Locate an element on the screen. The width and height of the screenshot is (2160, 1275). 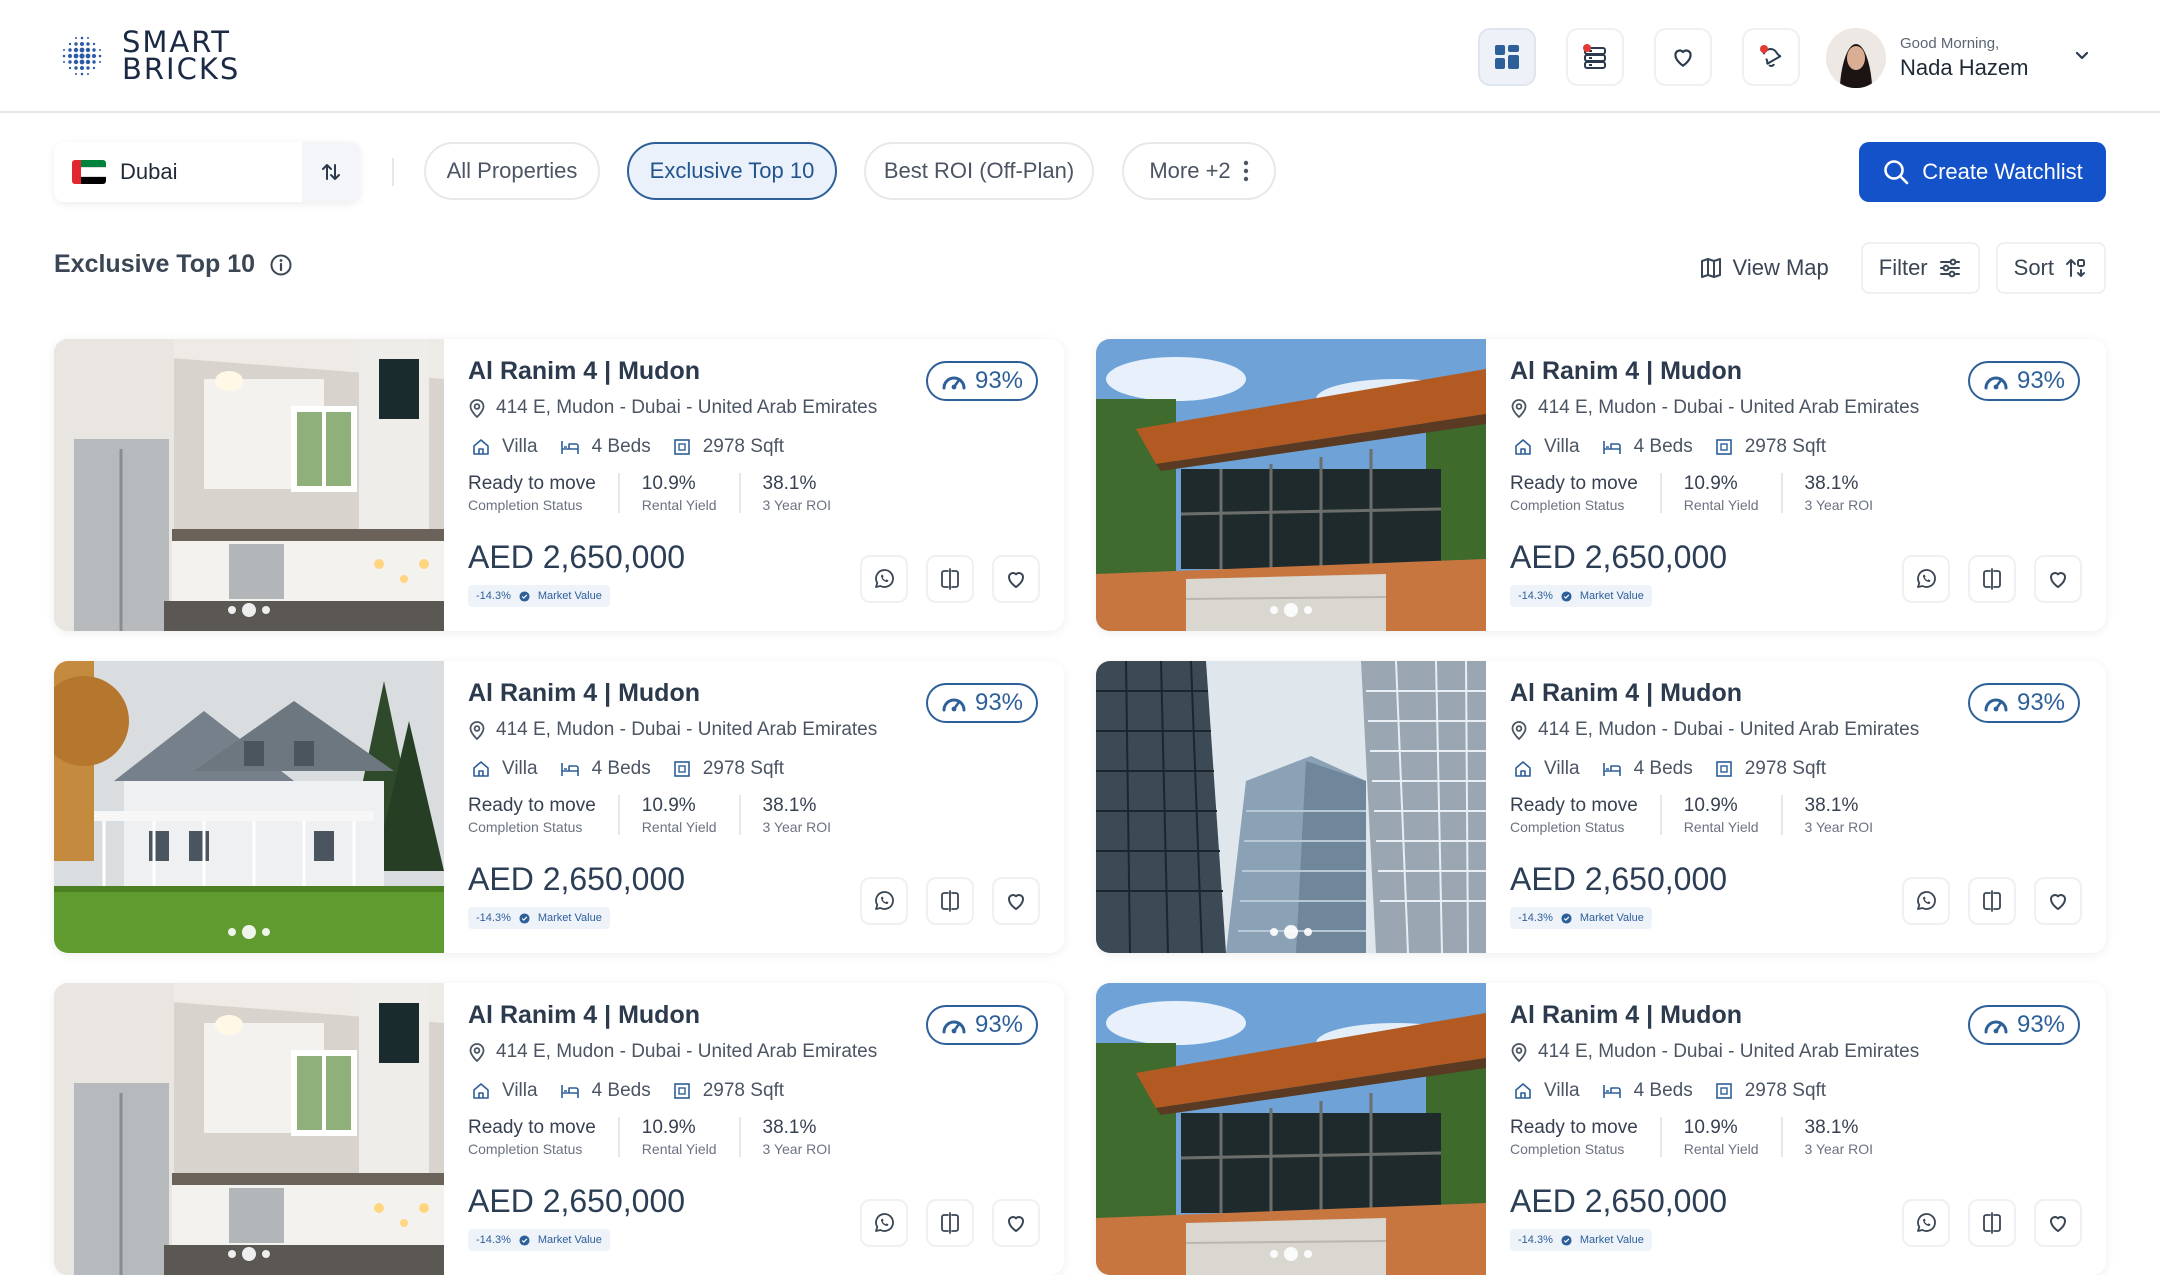
swap-button is located at coordinates (331, 172).